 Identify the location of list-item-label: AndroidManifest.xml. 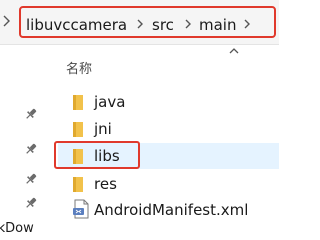
(171, 210).